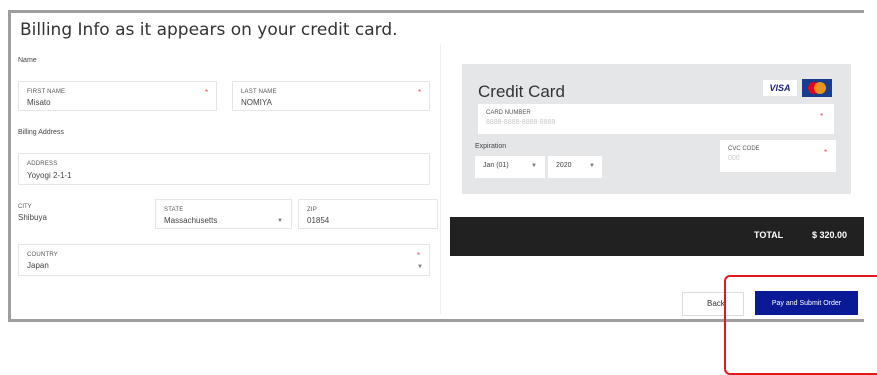 Image resolution: width=877 pixels, height=375 pixels. I want to click on last-name-label: LAST NAME, so click(259, 92).